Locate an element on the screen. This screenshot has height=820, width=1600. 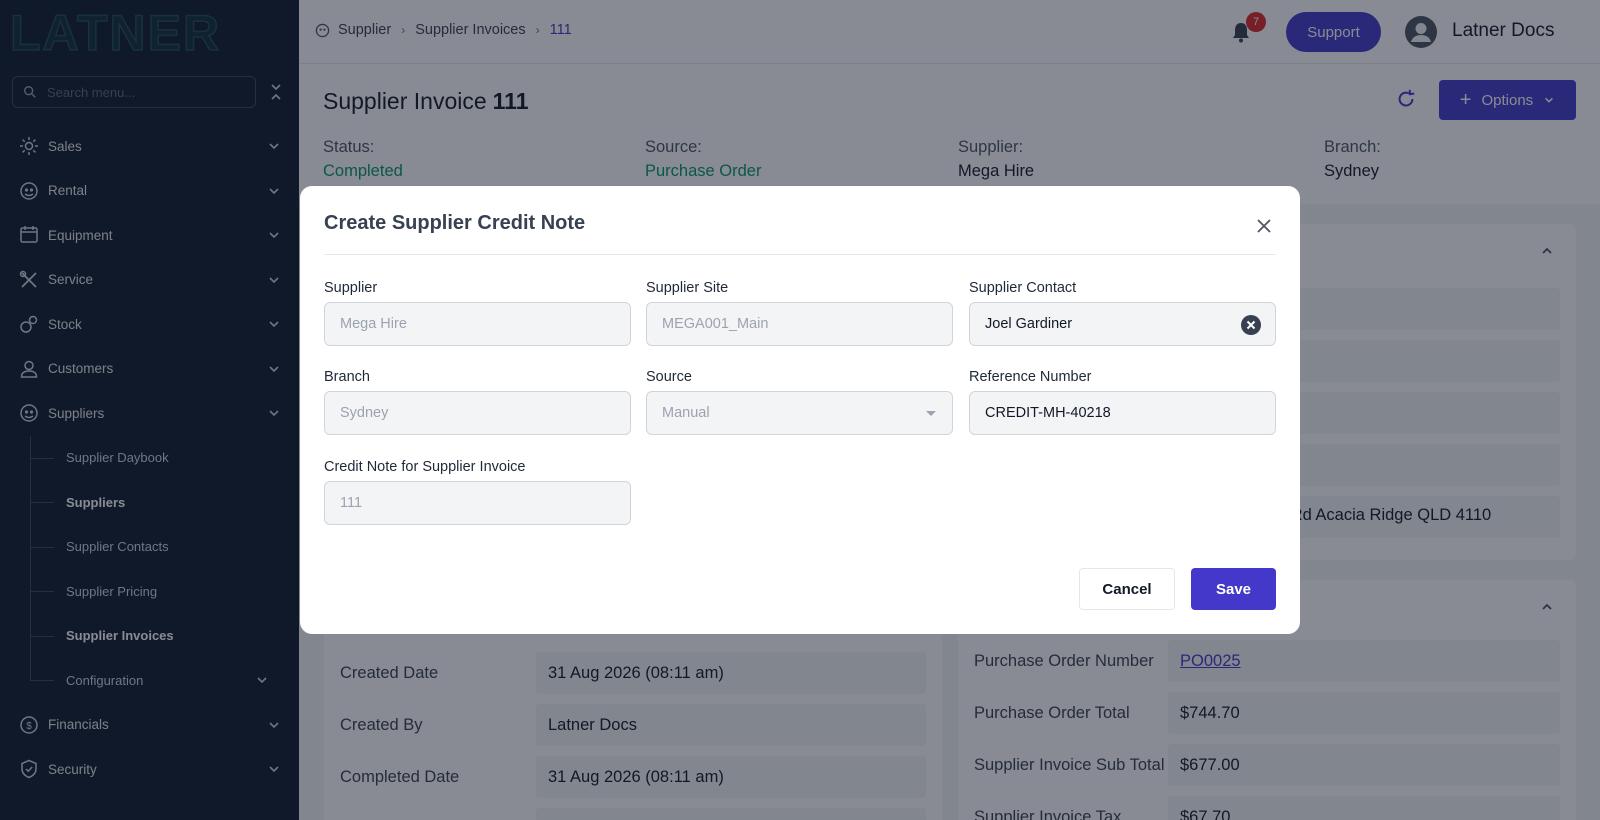
close-icon is located at coordinates (1264, 226).